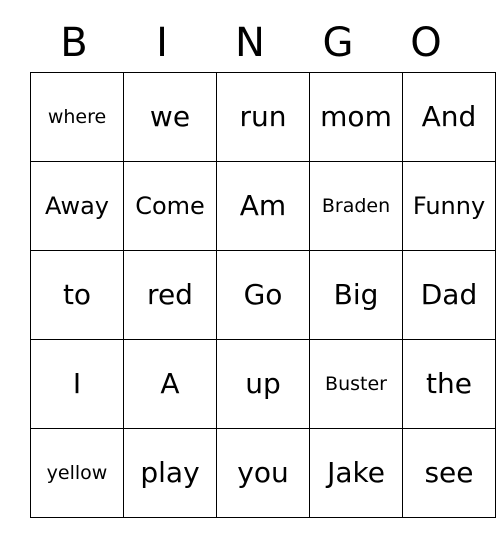 The image size is (500, 544). I want to click on bingo-cell-label: play, so click(170, 472).